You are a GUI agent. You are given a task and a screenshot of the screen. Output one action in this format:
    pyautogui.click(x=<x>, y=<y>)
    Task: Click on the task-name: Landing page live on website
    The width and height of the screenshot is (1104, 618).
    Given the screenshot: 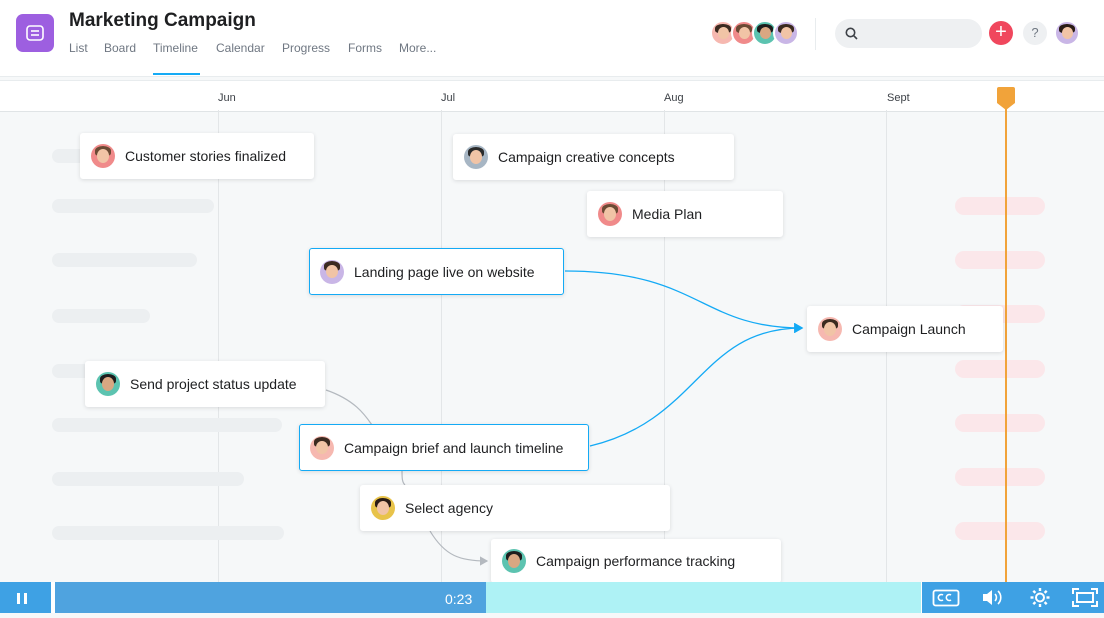 What is the action you would take?
    pyautogui.click(x=444, y=271)
    